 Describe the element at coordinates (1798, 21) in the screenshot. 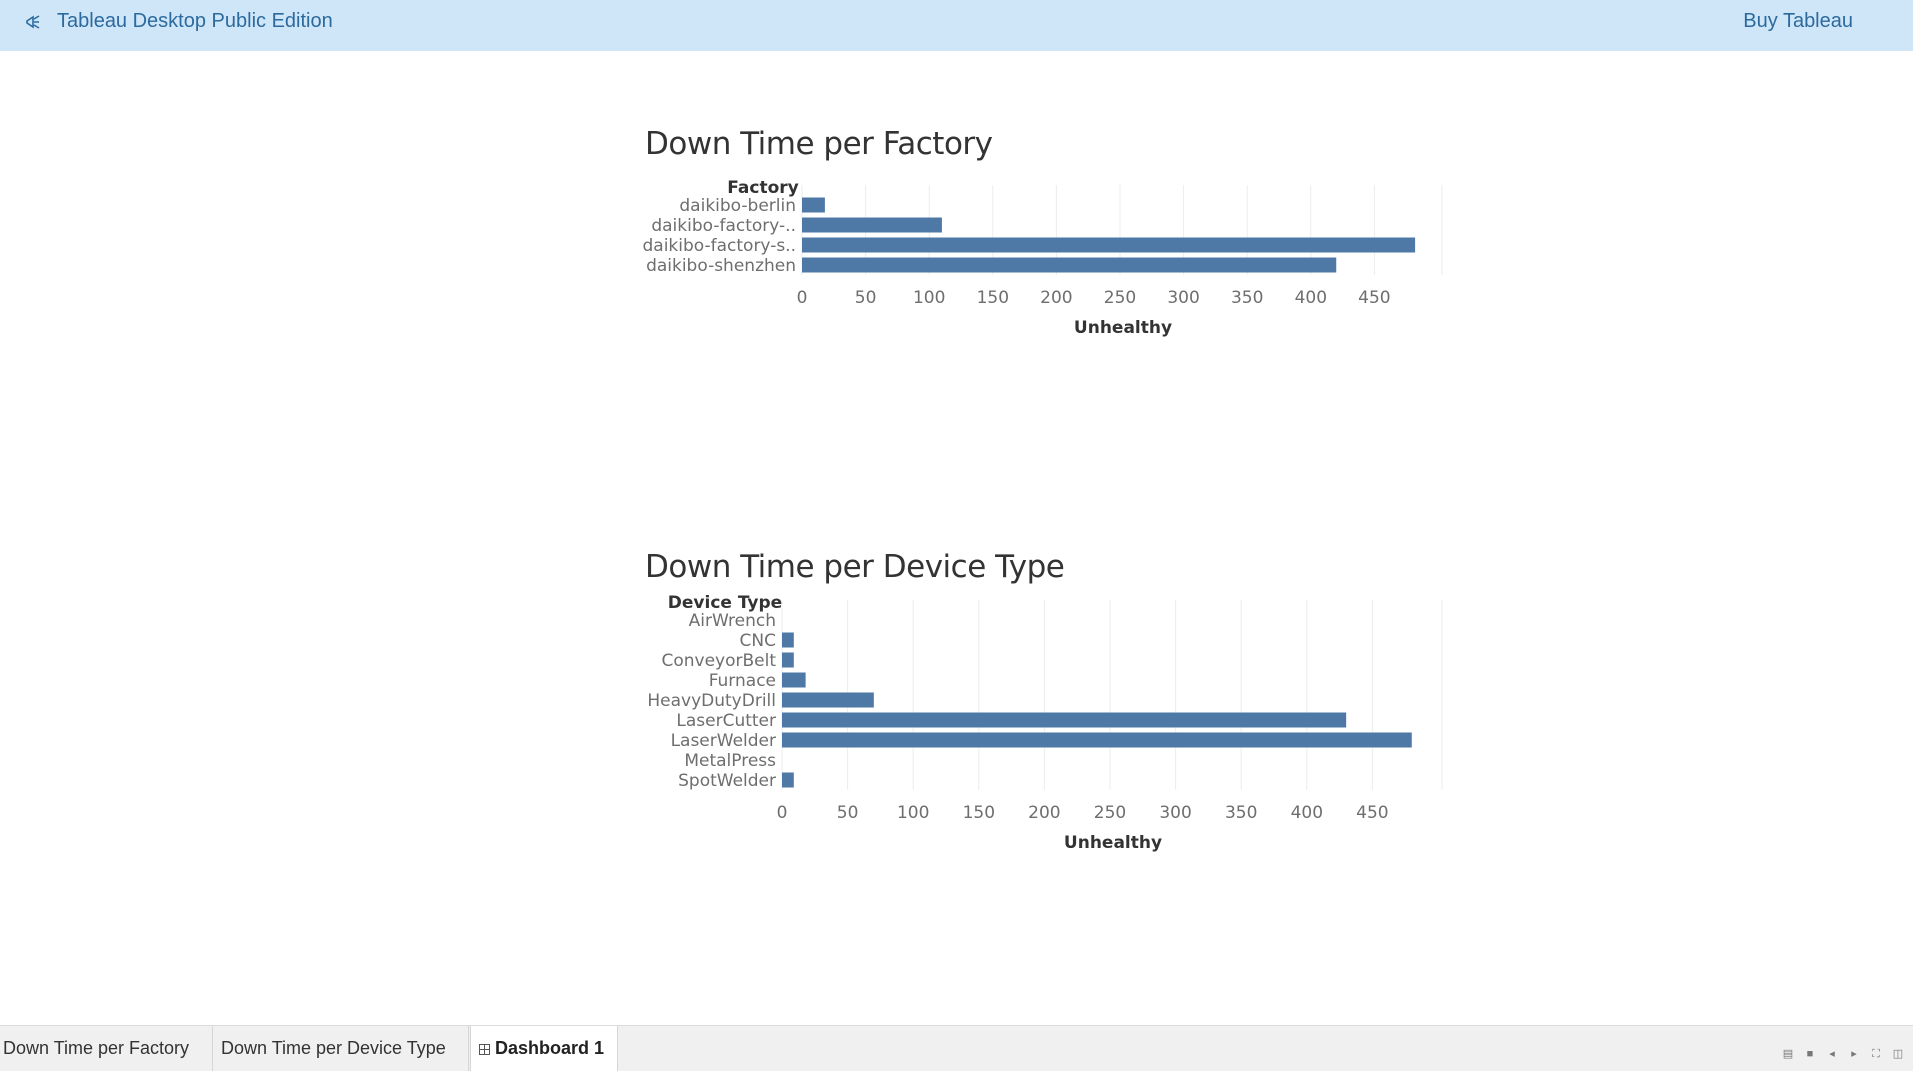

I see `buy-tableau-link: Buy Tableau` at that location.